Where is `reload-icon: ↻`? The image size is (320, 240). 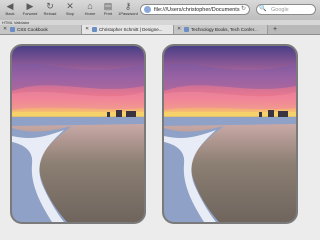 reload-icon: ↻ is located at coordinates (50, 6).